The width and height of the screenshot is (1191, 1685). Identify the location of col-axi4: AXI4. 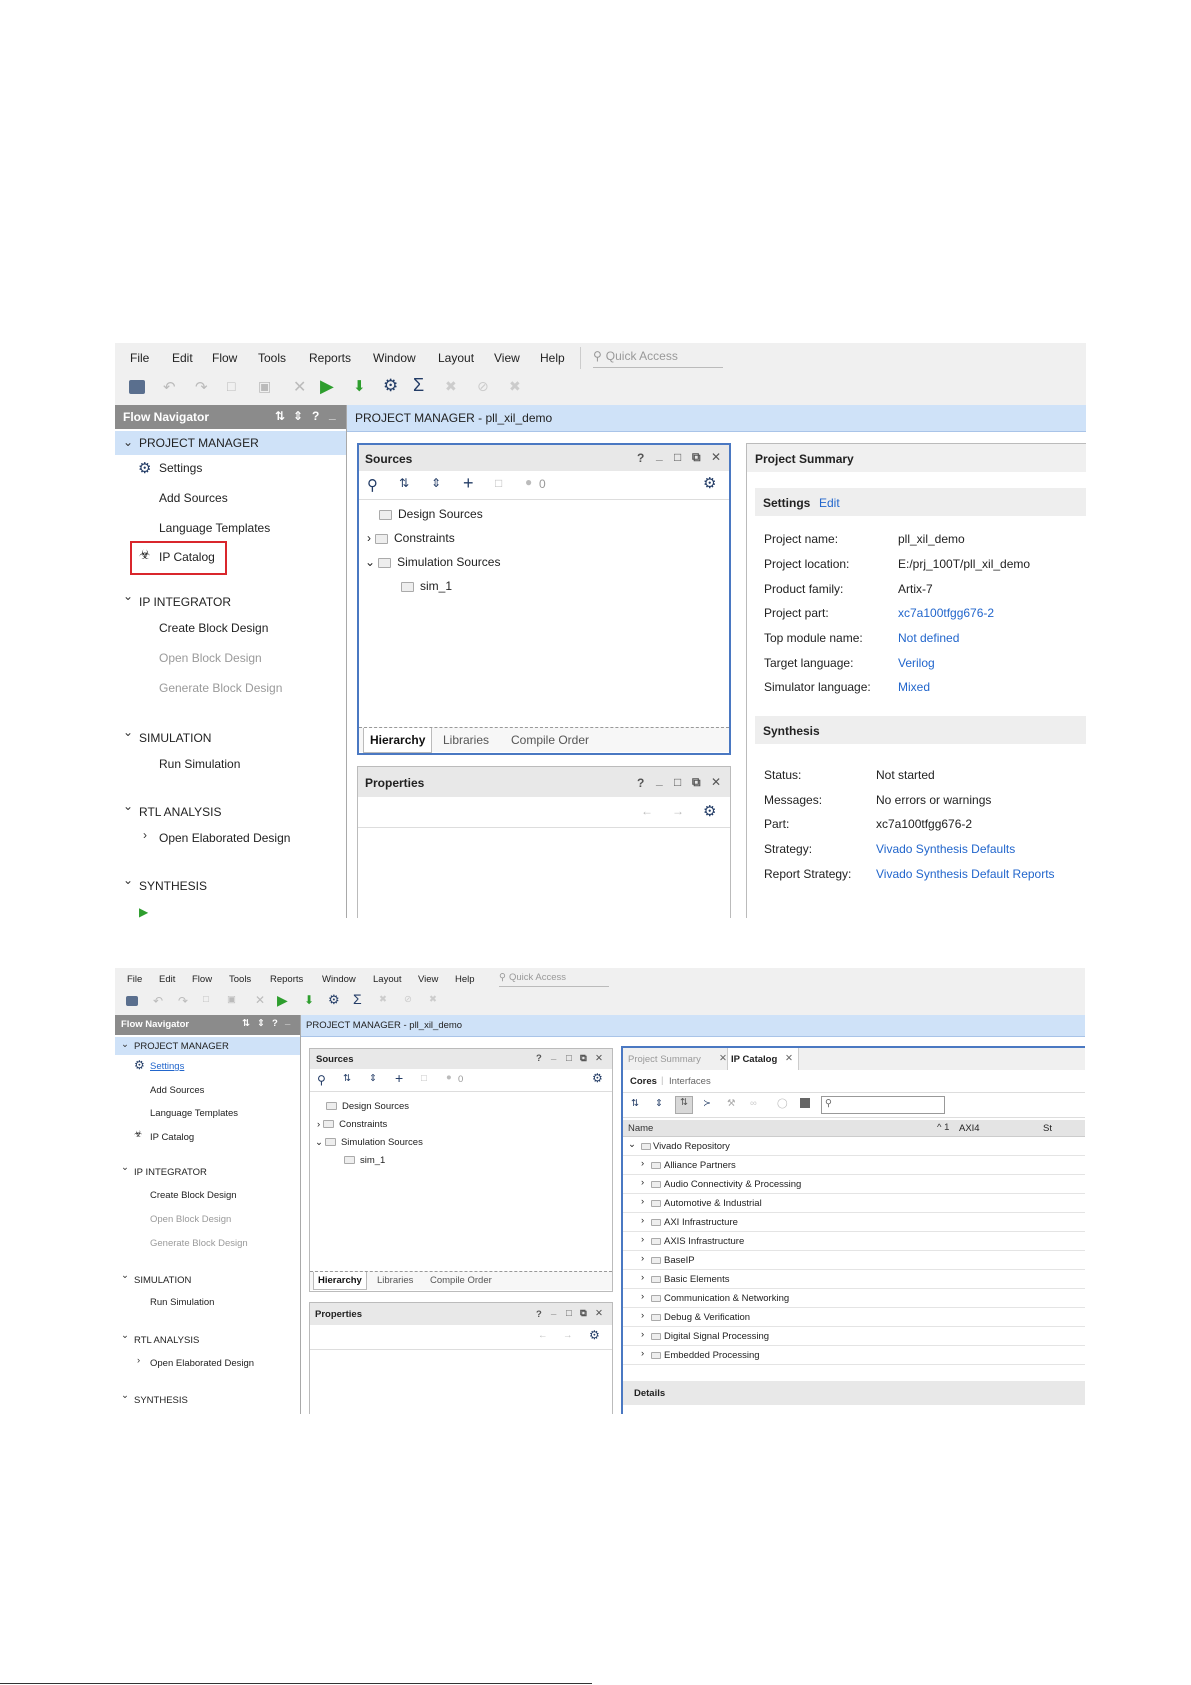
(969, 1128).